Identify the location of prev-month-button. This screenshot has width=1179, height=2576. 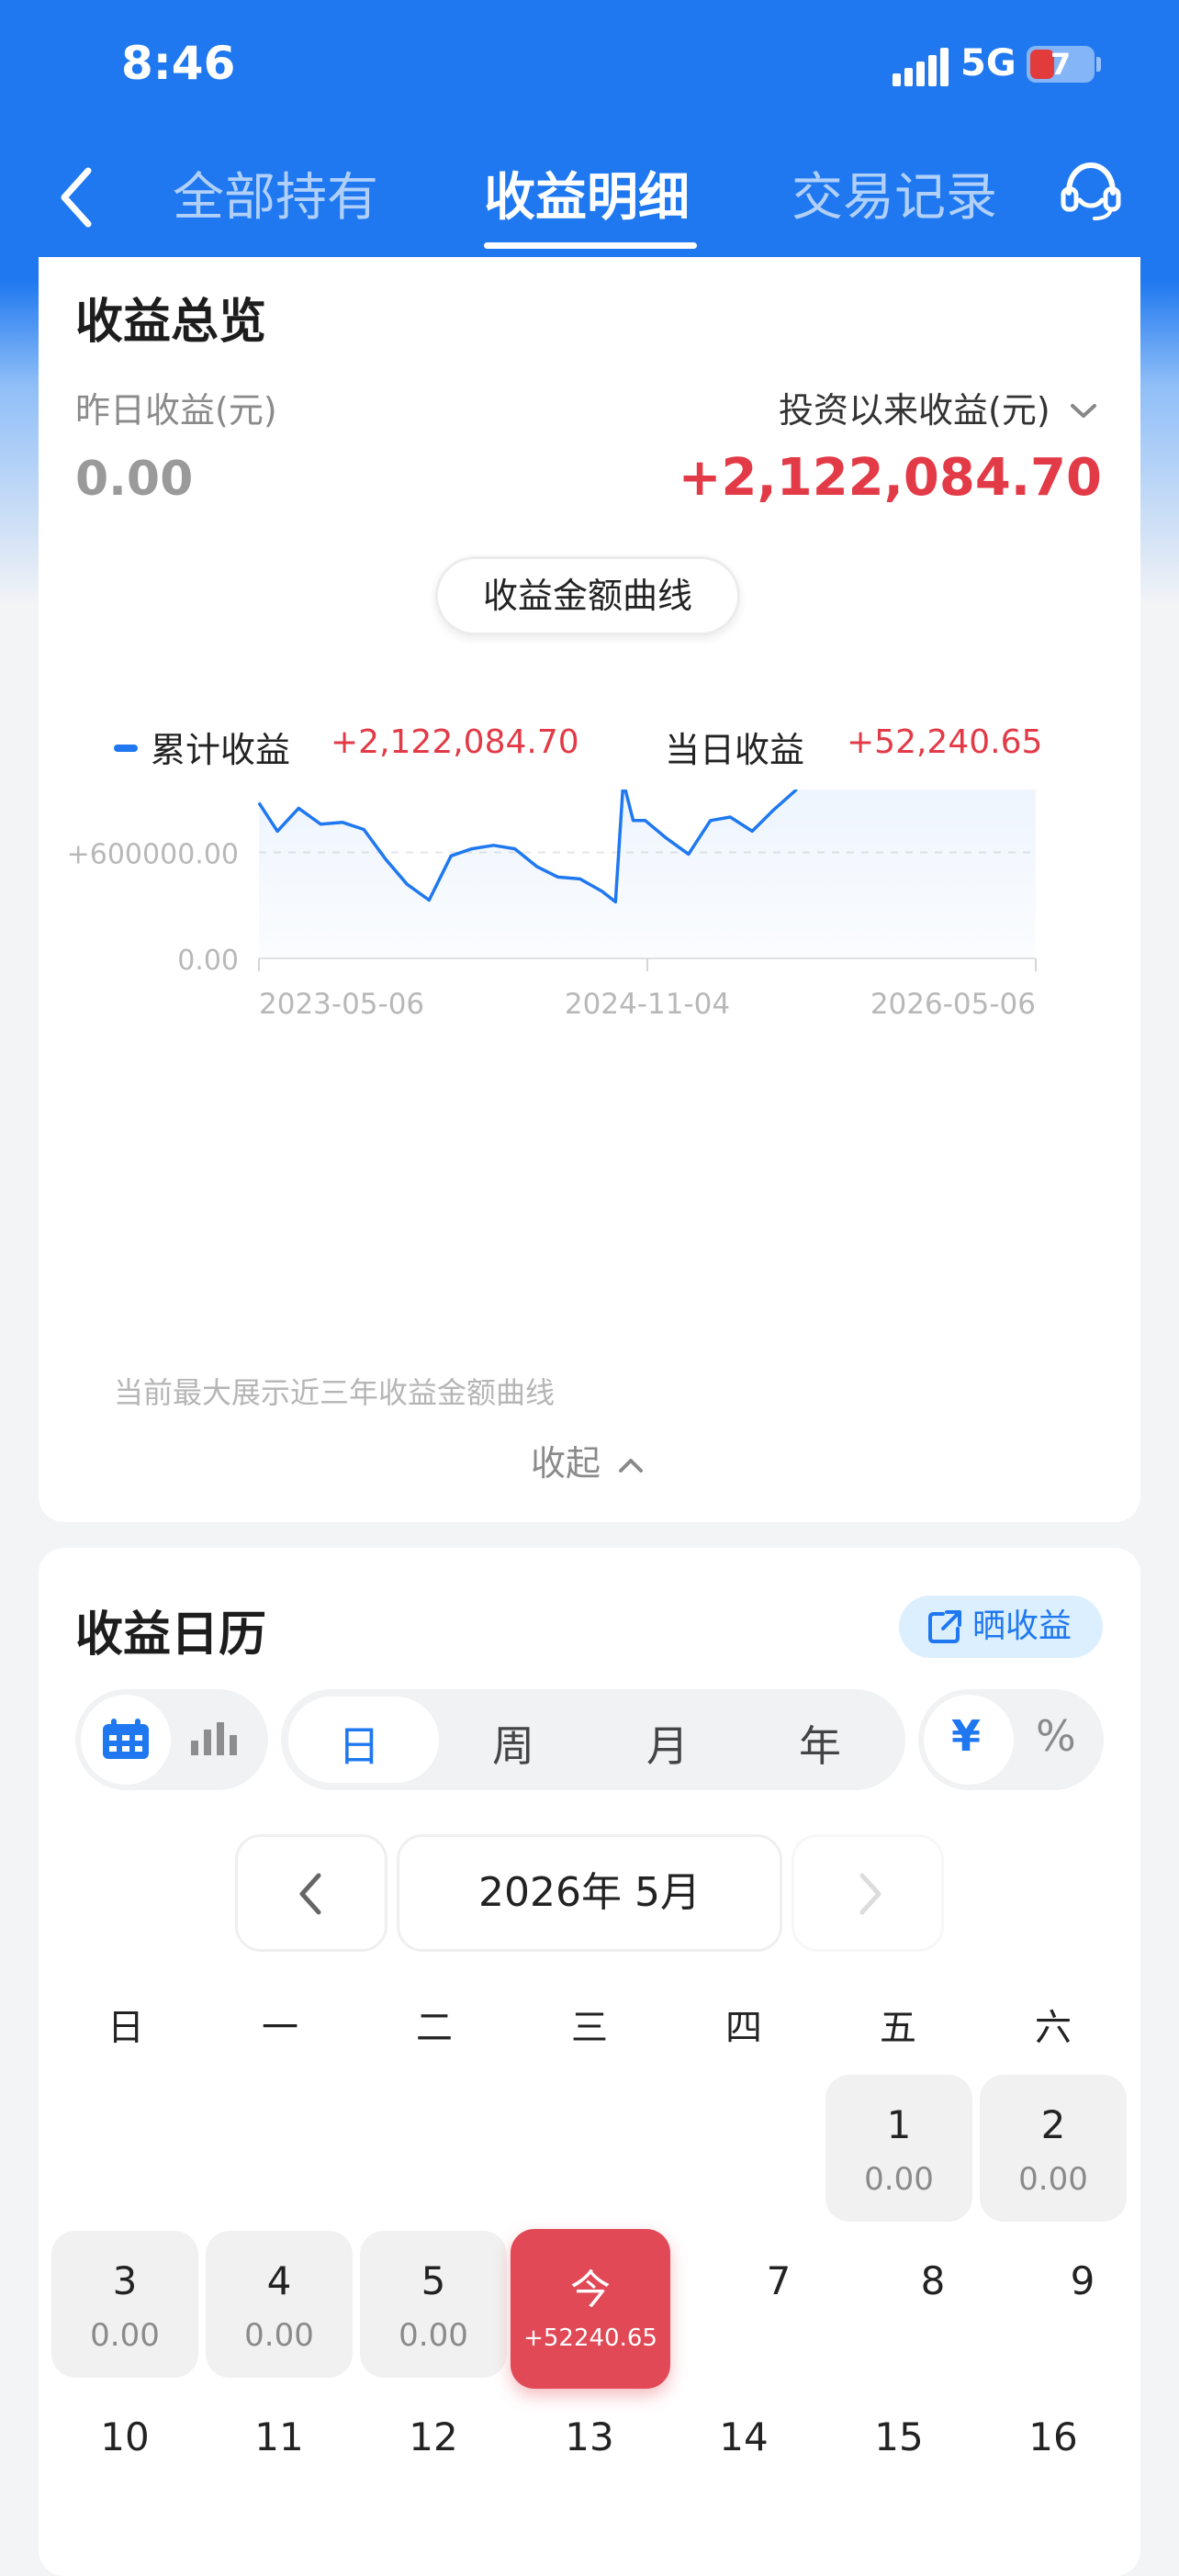
(311, 1893).